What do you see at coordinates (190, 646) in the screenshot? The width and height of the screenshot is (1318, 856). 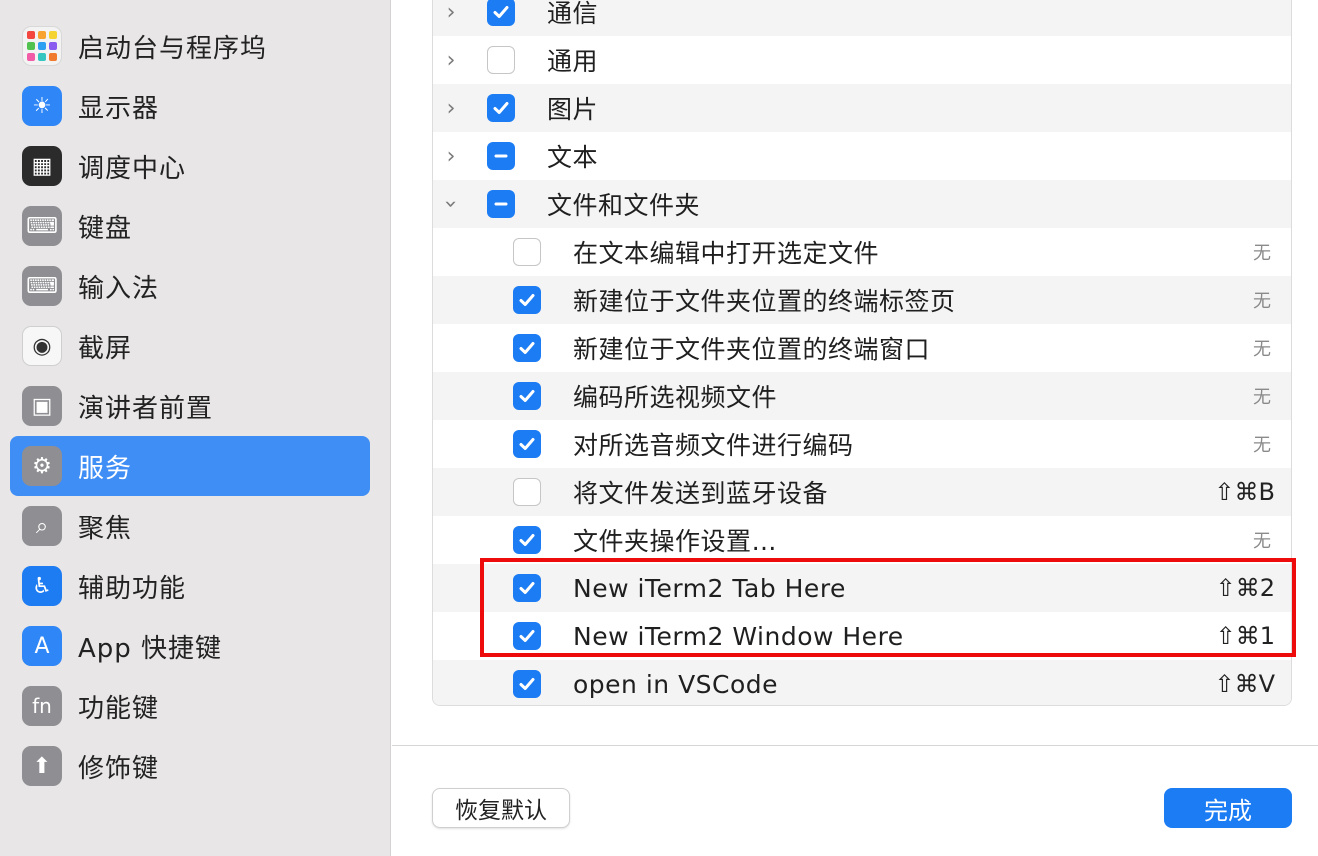 I see `sidebar-item-app-shortcuts: A App 快捷键` at bounding box center [190, 646].